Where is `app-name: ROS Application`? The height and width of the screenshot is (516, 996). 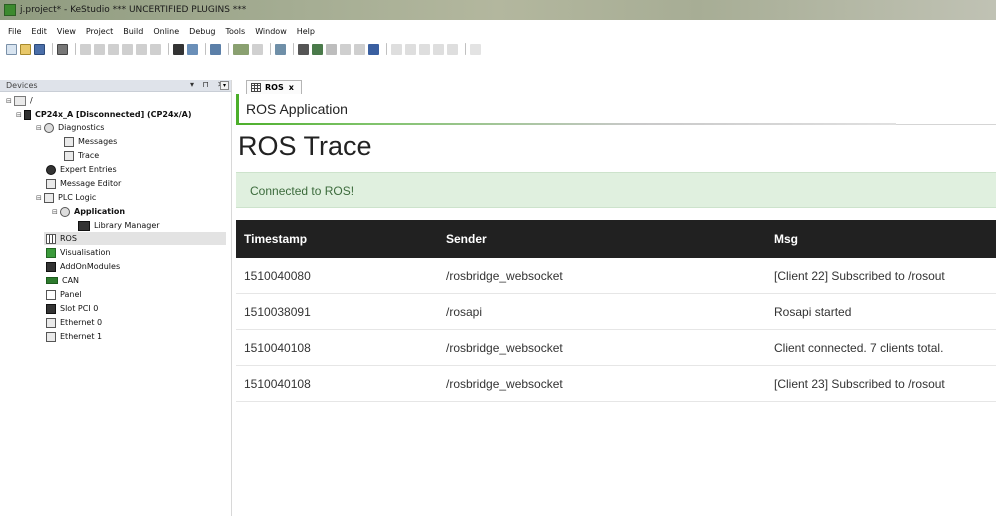
app-name: ROS Application is located at coordinates (297, 109).